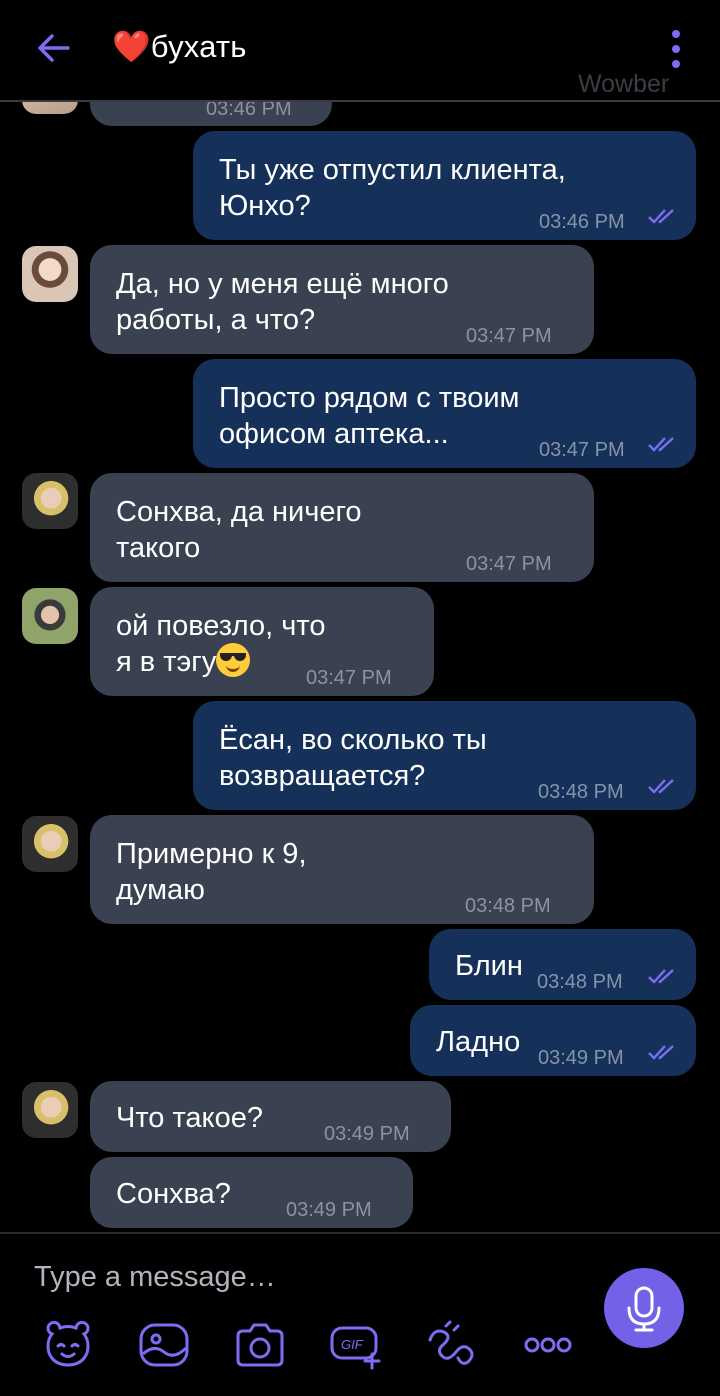  Describe the element at coordinates (270, 1116) in the screenshot. I see `message-bubble: Что такое? 03:49 PM` at that location.